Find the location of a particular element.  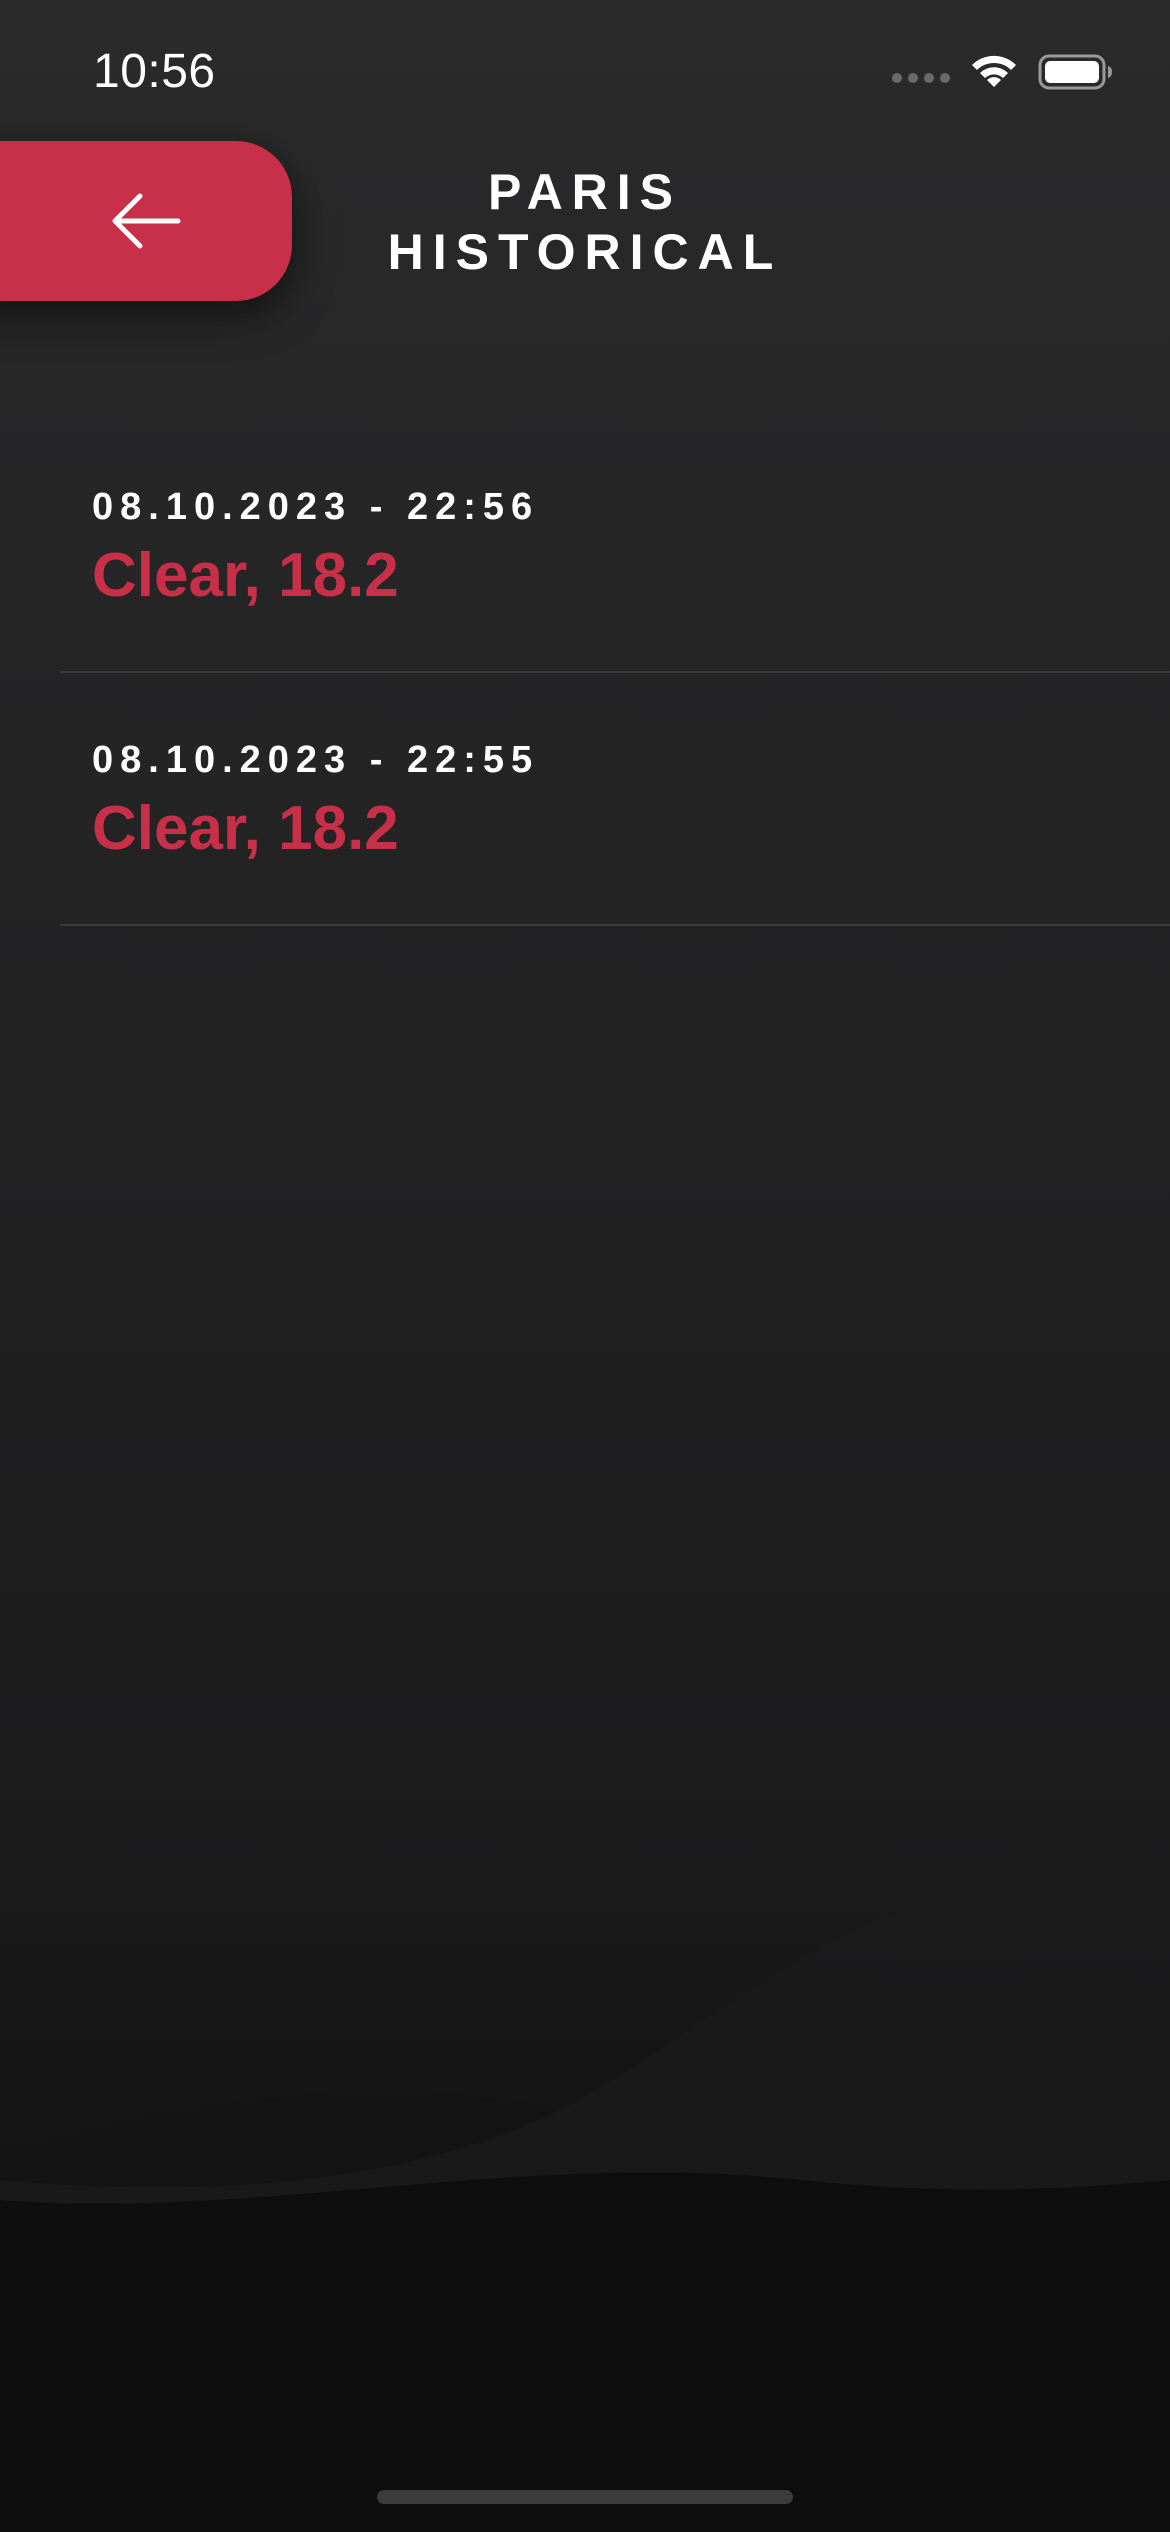

back-button is located at coordinates (146, 221).